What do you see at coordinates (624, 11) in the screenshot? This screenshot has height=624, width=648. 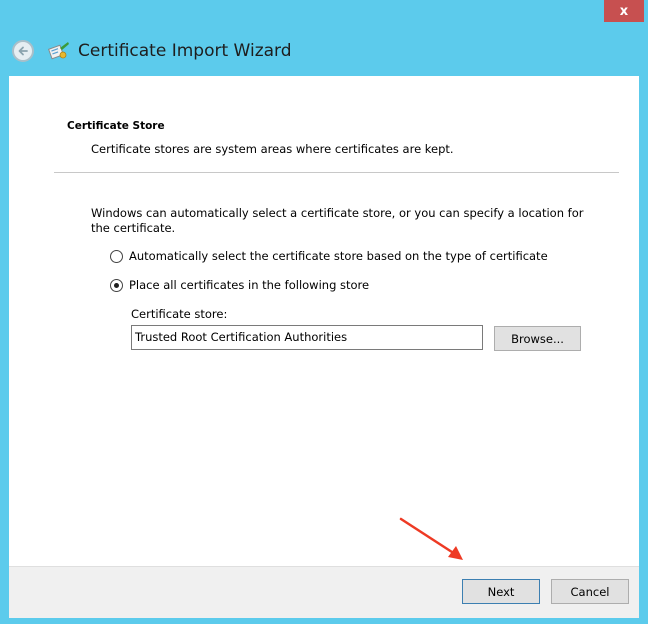 I see `close-button: x` at bounding box center [624, 11].